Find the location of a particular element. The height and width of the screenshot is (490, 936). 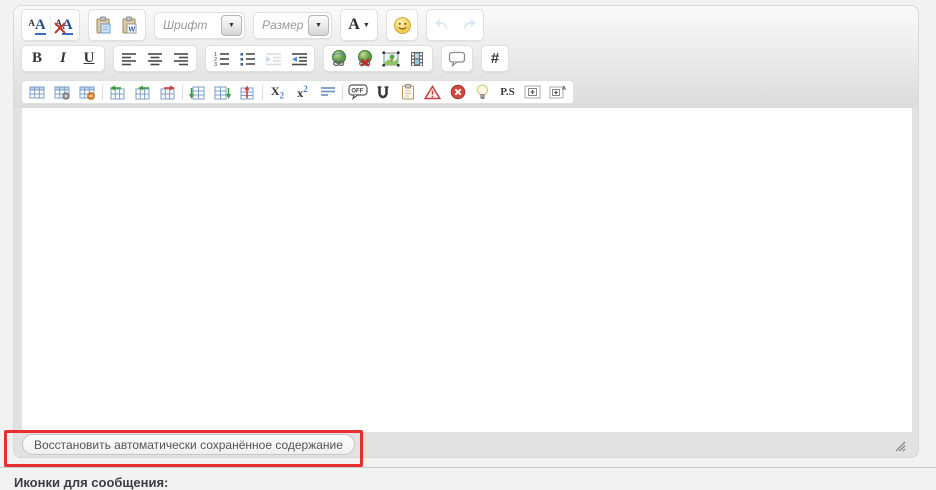

redo-button is located at coordinates (468, 25).